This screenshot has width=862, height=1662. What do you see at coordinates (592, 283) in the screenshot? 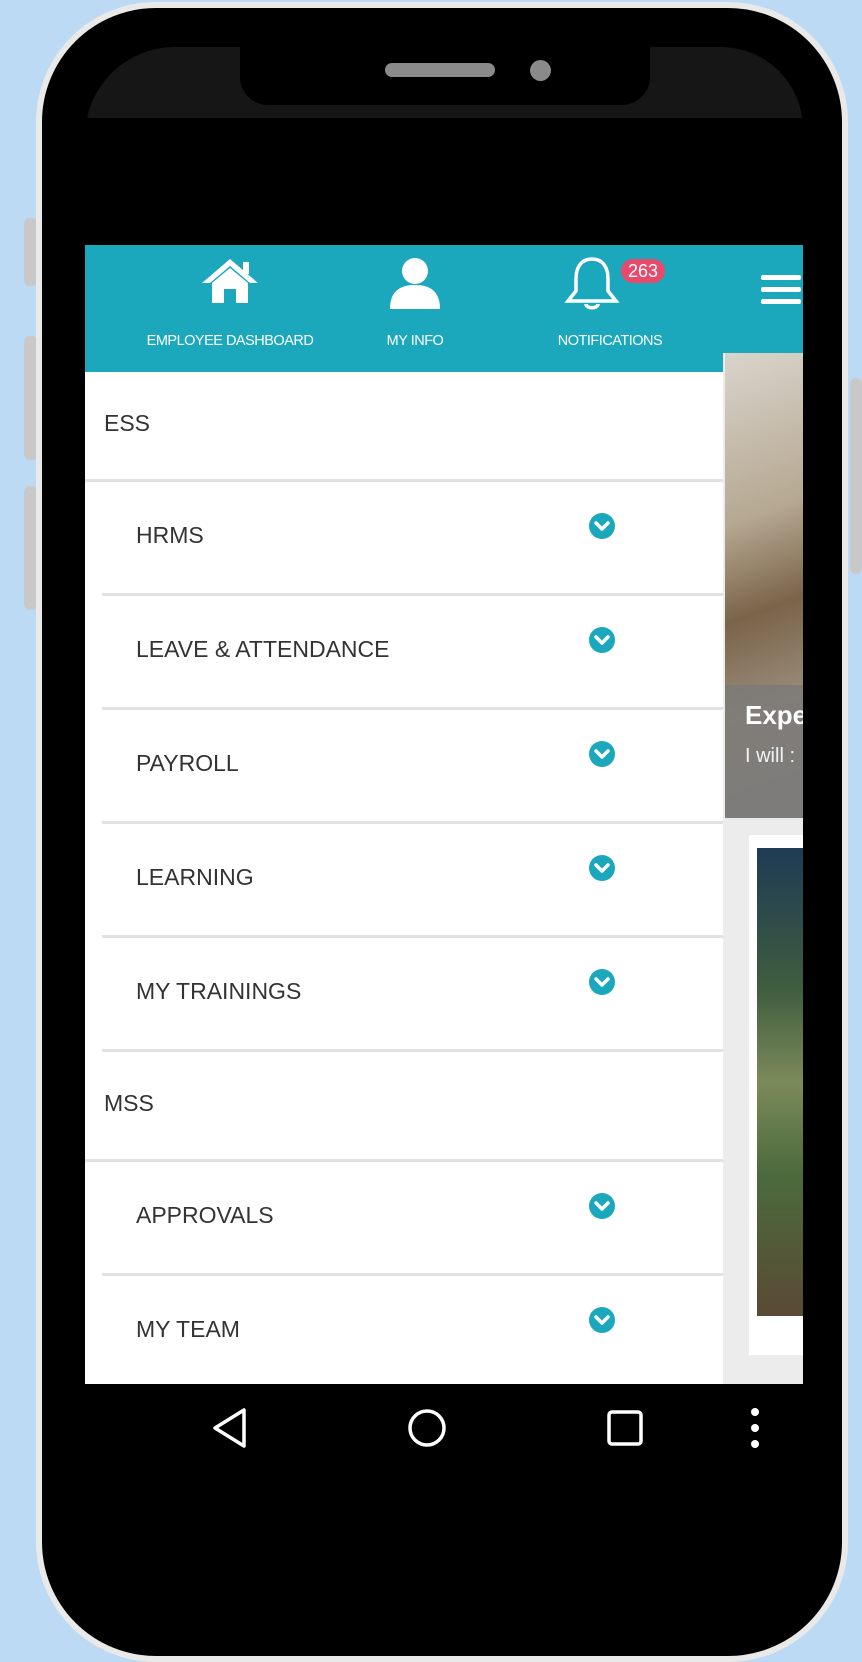
I see `bell-icon` at bounding box center [592, 283].